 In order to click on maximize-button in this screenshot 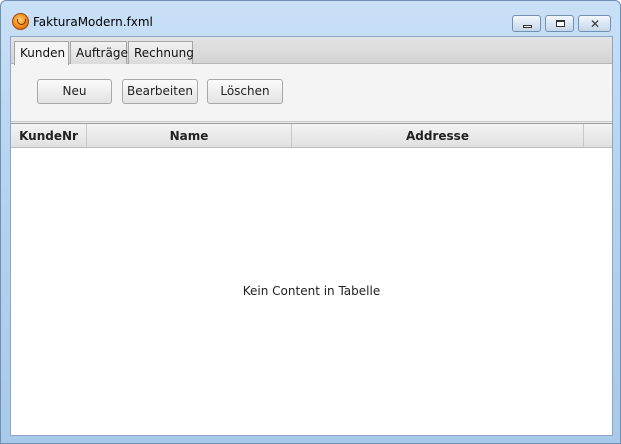, I will do `click(559, 23)`.